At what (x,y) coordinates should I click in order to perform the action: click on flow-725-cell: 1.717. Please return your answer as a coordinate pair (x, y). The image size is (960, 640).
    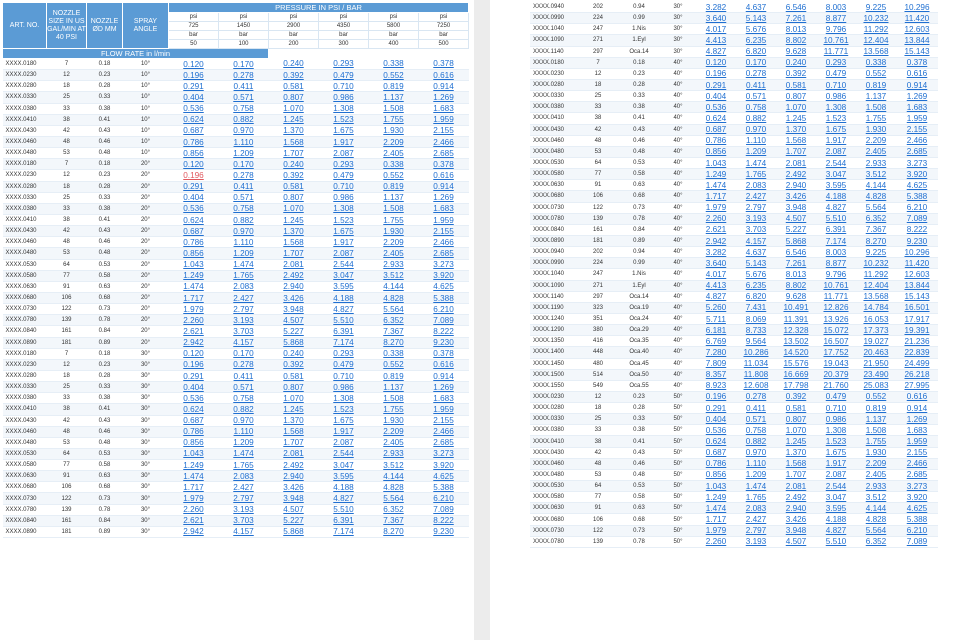
    Looking at the image, I should click on (716, 519).